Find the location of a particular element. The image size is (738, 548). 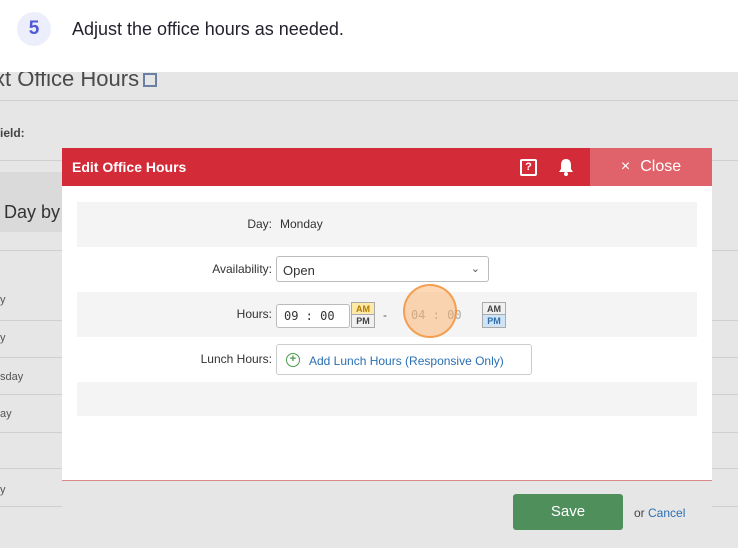

availability-label: Availability: is located at coordinates (242, 269).